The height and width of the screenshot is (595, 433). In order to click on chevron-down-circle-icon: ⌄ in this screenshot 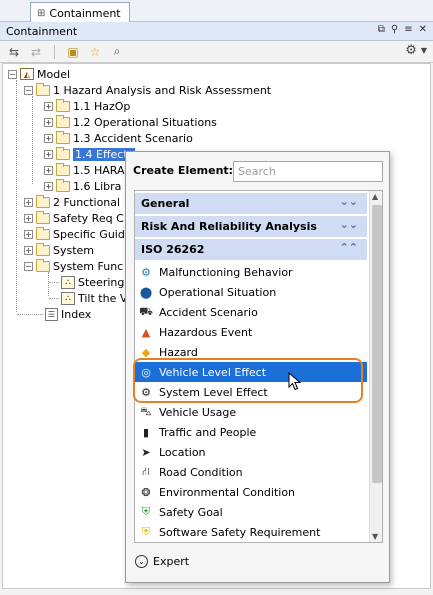, I will do `click(141, 561)`.